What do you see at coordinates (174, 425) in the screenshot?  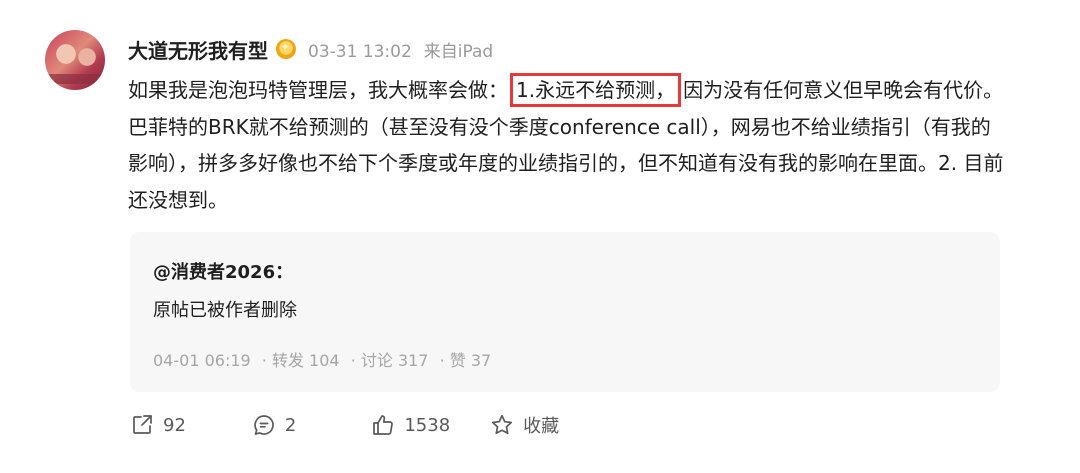 I see `share-count: 92` at bounding box center [174, 425].